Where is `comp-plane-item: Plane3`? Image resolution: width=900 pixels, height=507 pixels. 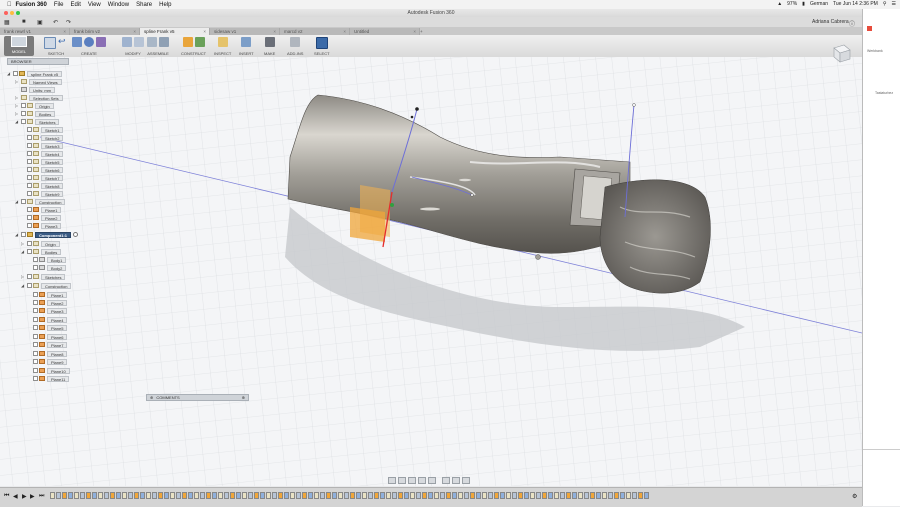
comp-plane-item: Plane3 is located at coordinates (50, 310).